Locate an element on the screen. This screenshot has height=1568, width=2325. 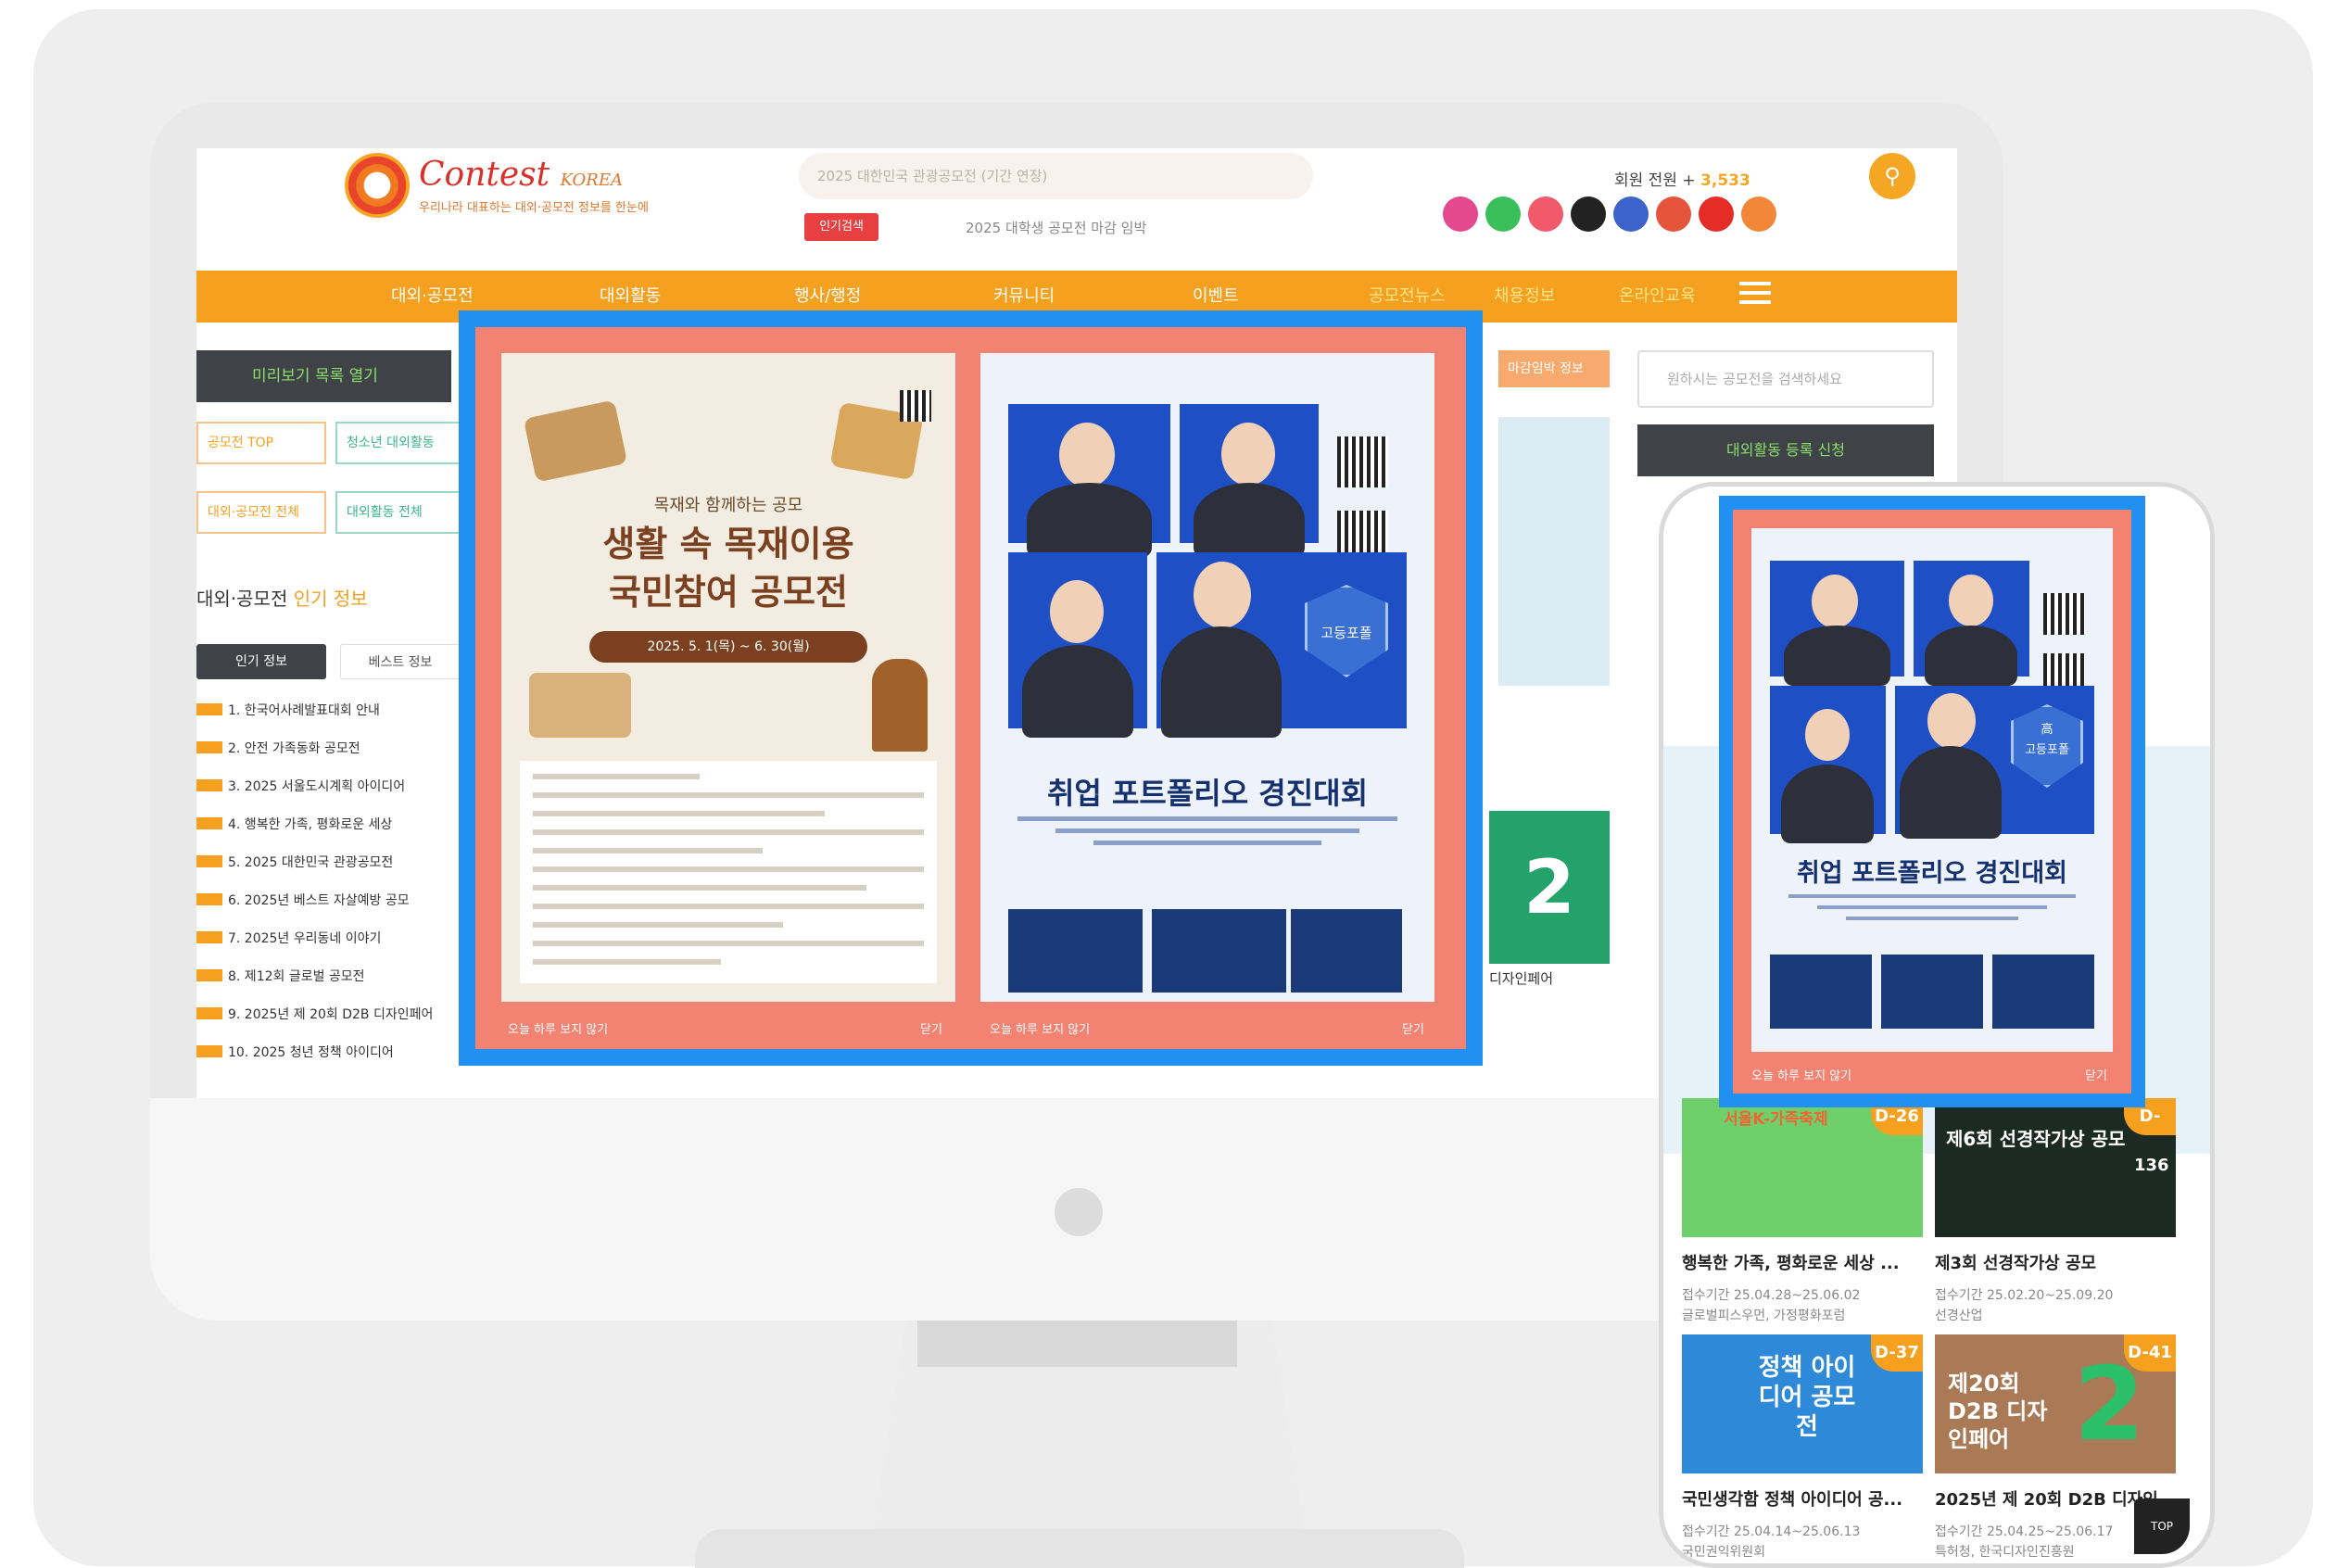
list-item: 3. 2025 서울도시계획 아이디어 is located at coordinates (330, 785).